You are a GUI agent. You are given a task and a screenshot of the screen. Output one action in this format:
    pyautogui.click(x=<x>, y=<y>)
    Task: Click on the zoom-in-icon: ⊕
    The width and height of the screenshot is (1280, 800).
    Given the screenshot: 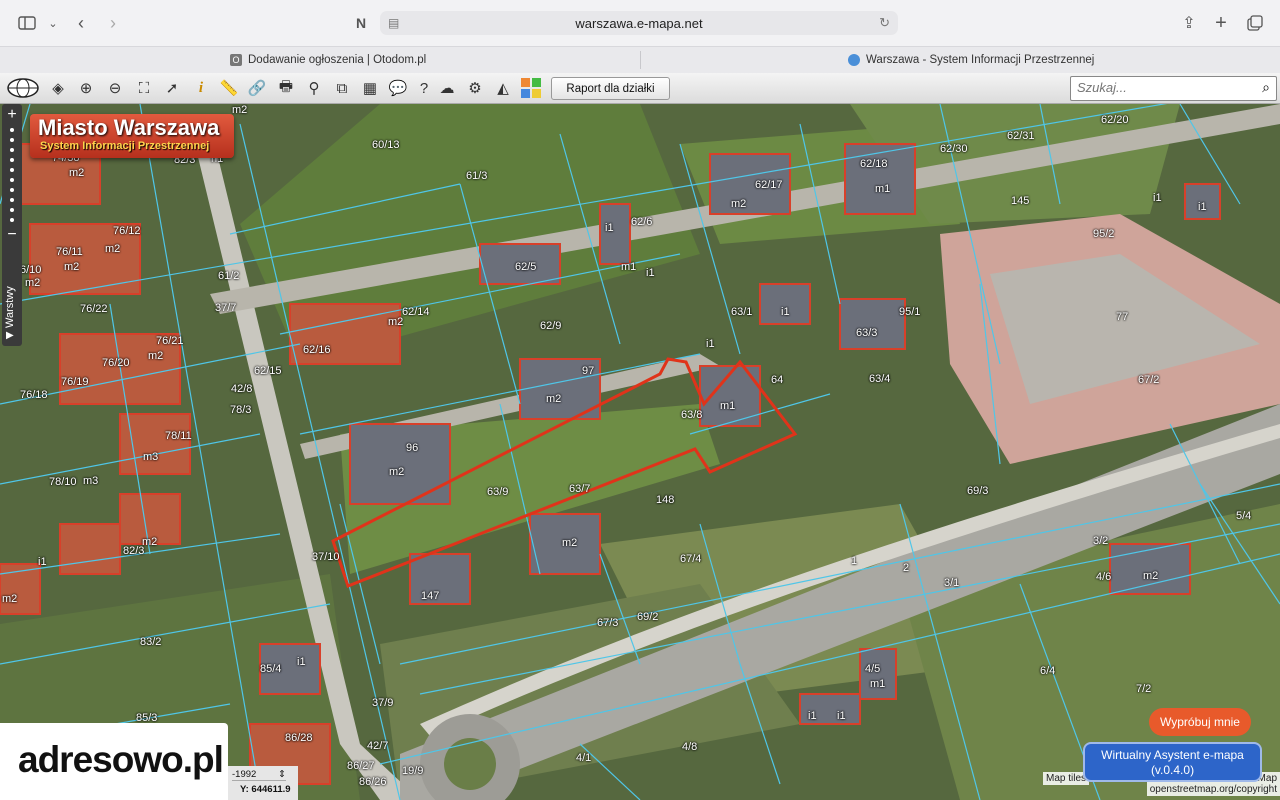 What is the action you would take?
    pyautogui.click(x=86, y=88)
    